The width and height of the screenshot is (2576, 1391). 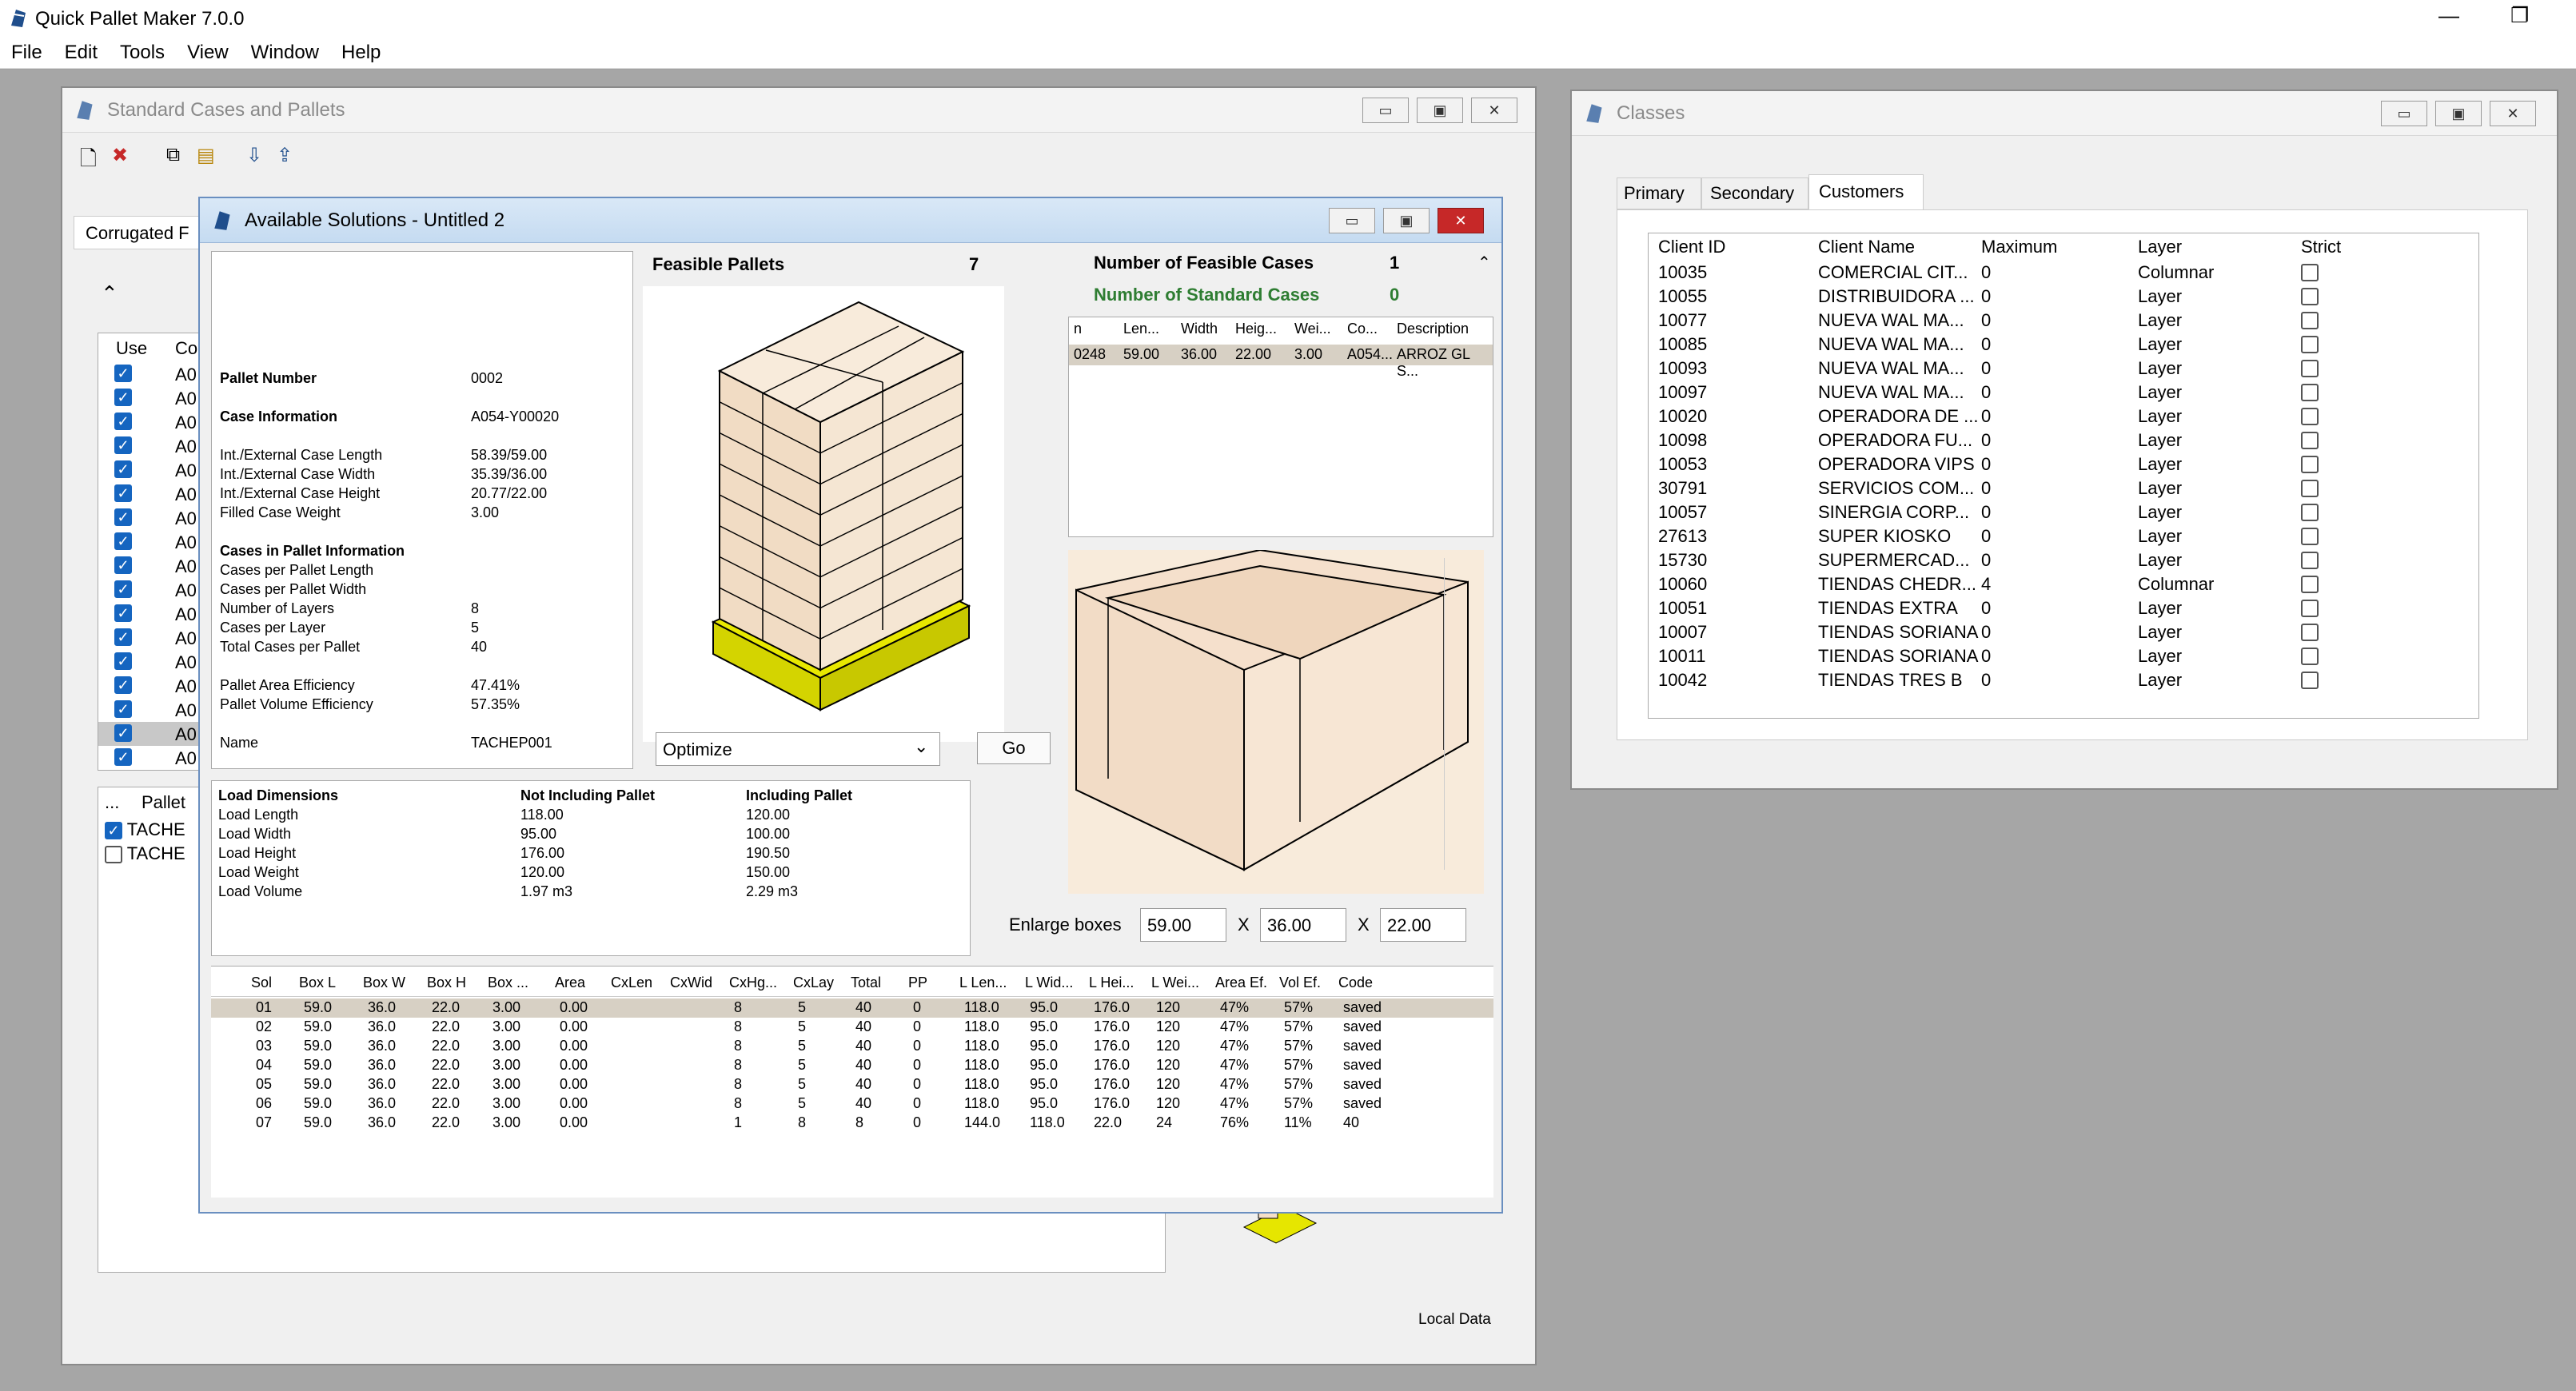 What do you see at coordinates (2064, 393) in the screenshot?
I see `table-row: 10097 NUEVA WAL MA... 0 Layer` at bounding box center [2064, 393].